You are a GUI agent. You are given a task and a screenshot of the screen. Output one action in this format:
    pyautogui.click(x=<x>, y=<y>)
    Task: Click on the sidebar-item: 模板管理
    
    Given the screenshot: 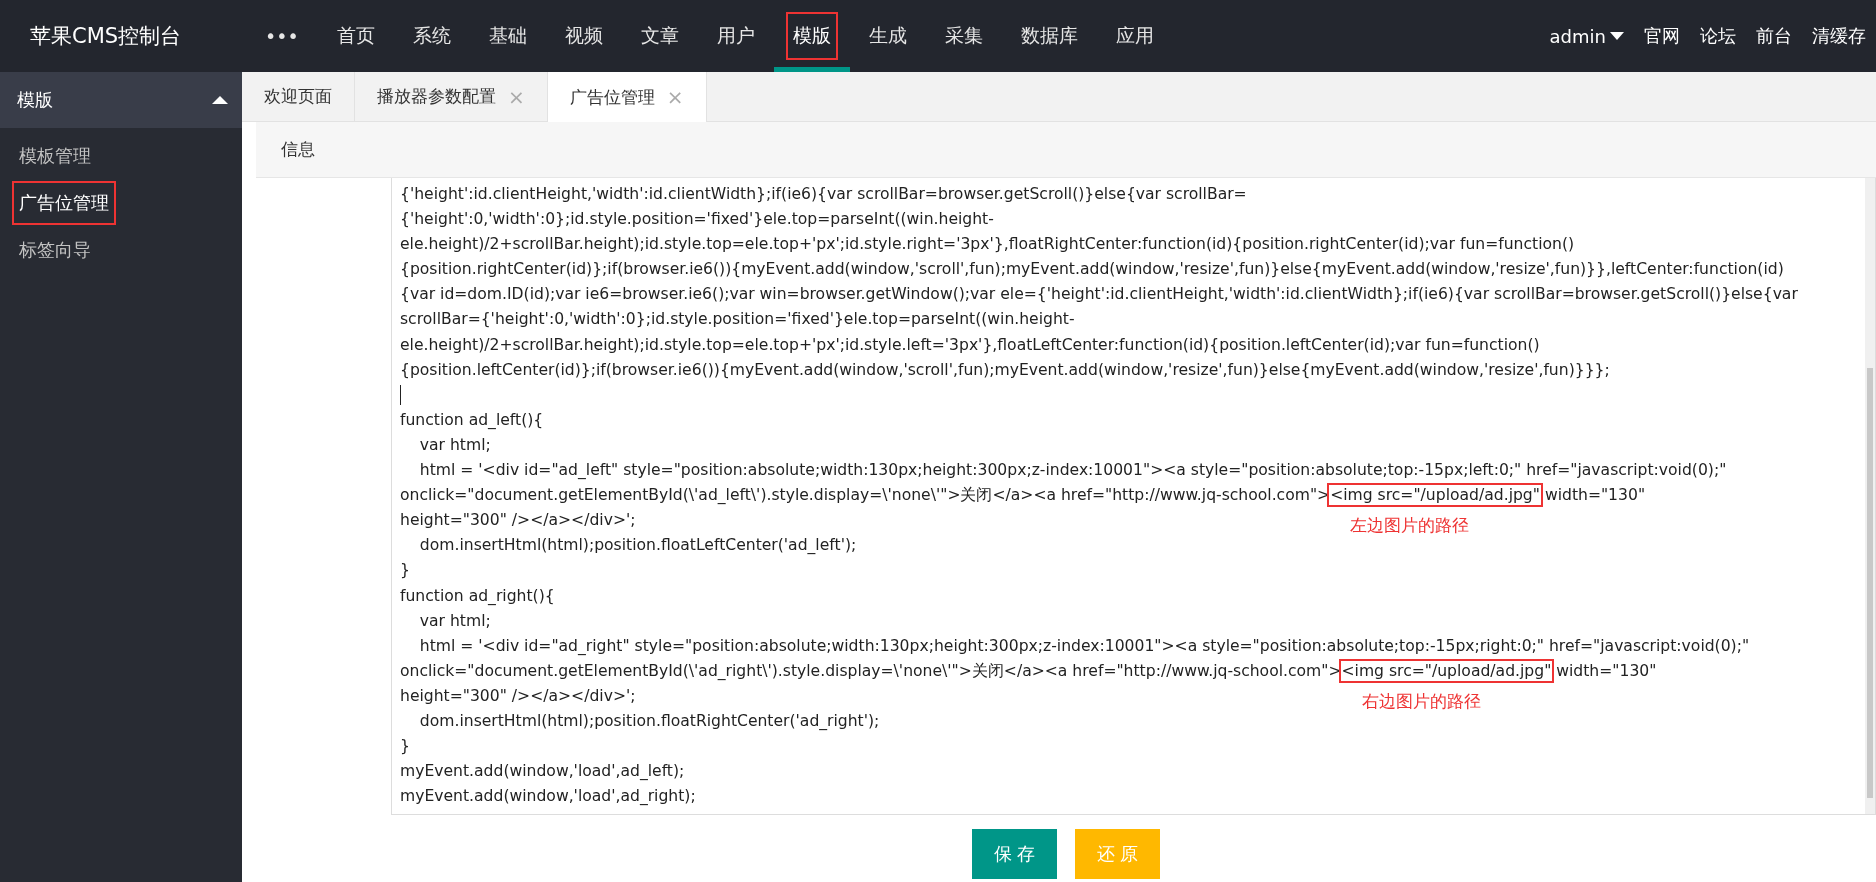 What is the action you would take?
    pyautogui.click(x=55, y=155)
    